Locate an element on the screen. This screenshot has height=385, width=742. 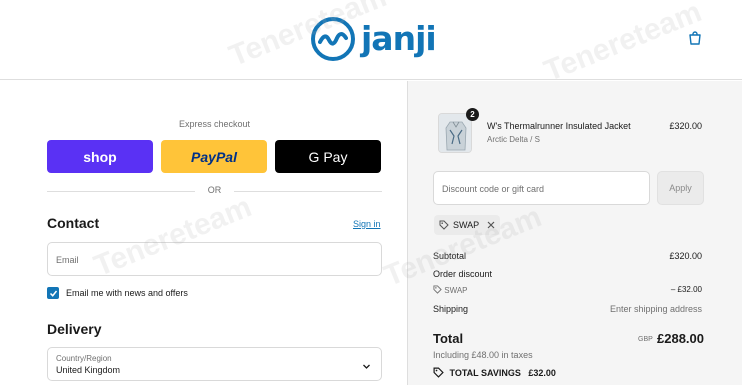
contact-heading: Contact is located at coordinates (73, 223).